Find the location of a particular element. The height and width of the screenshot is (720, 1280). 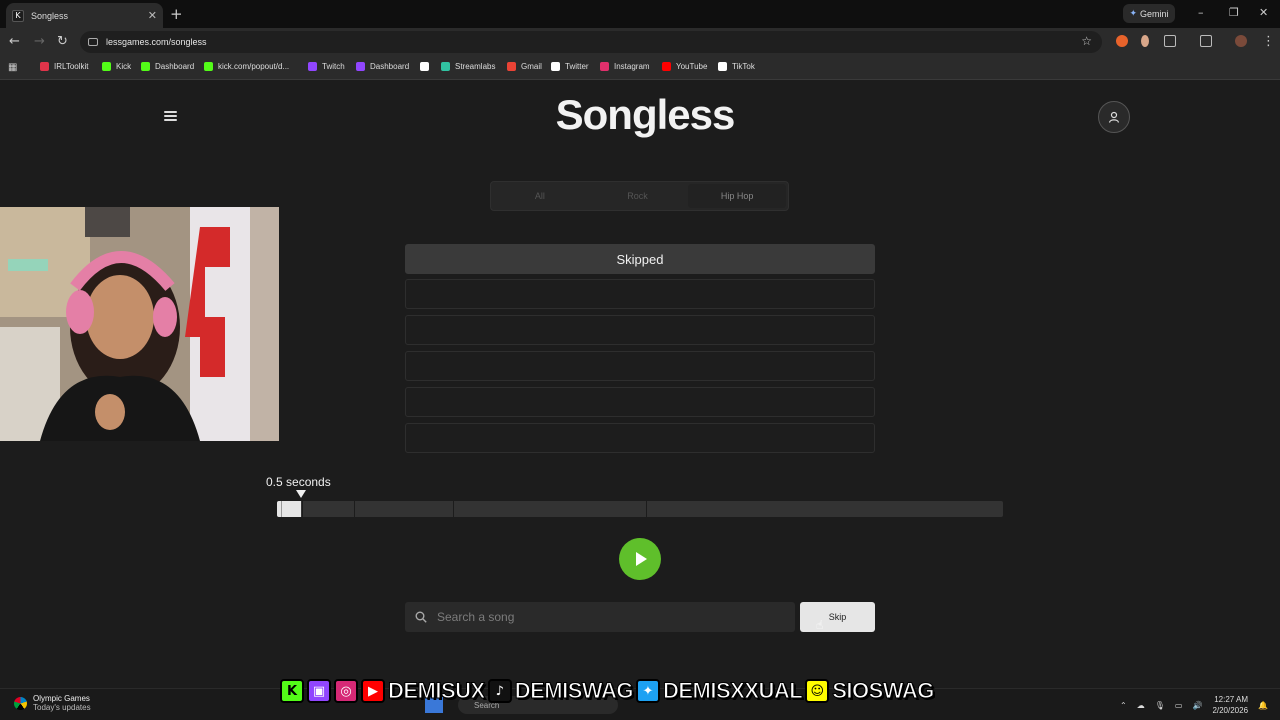

reload-icon: ↻ is located at coordinates (62, 41).